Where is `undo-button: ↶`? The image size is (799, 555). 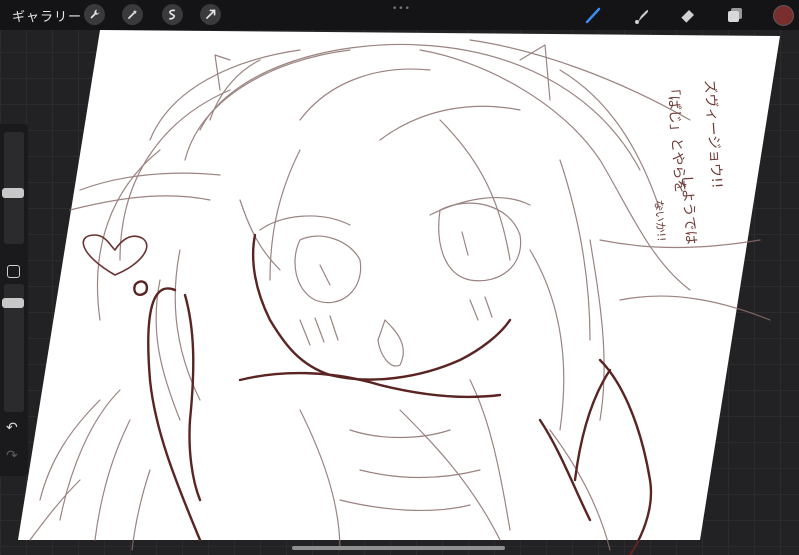
undo-button: ↶ is located at coordinates (12, 428).